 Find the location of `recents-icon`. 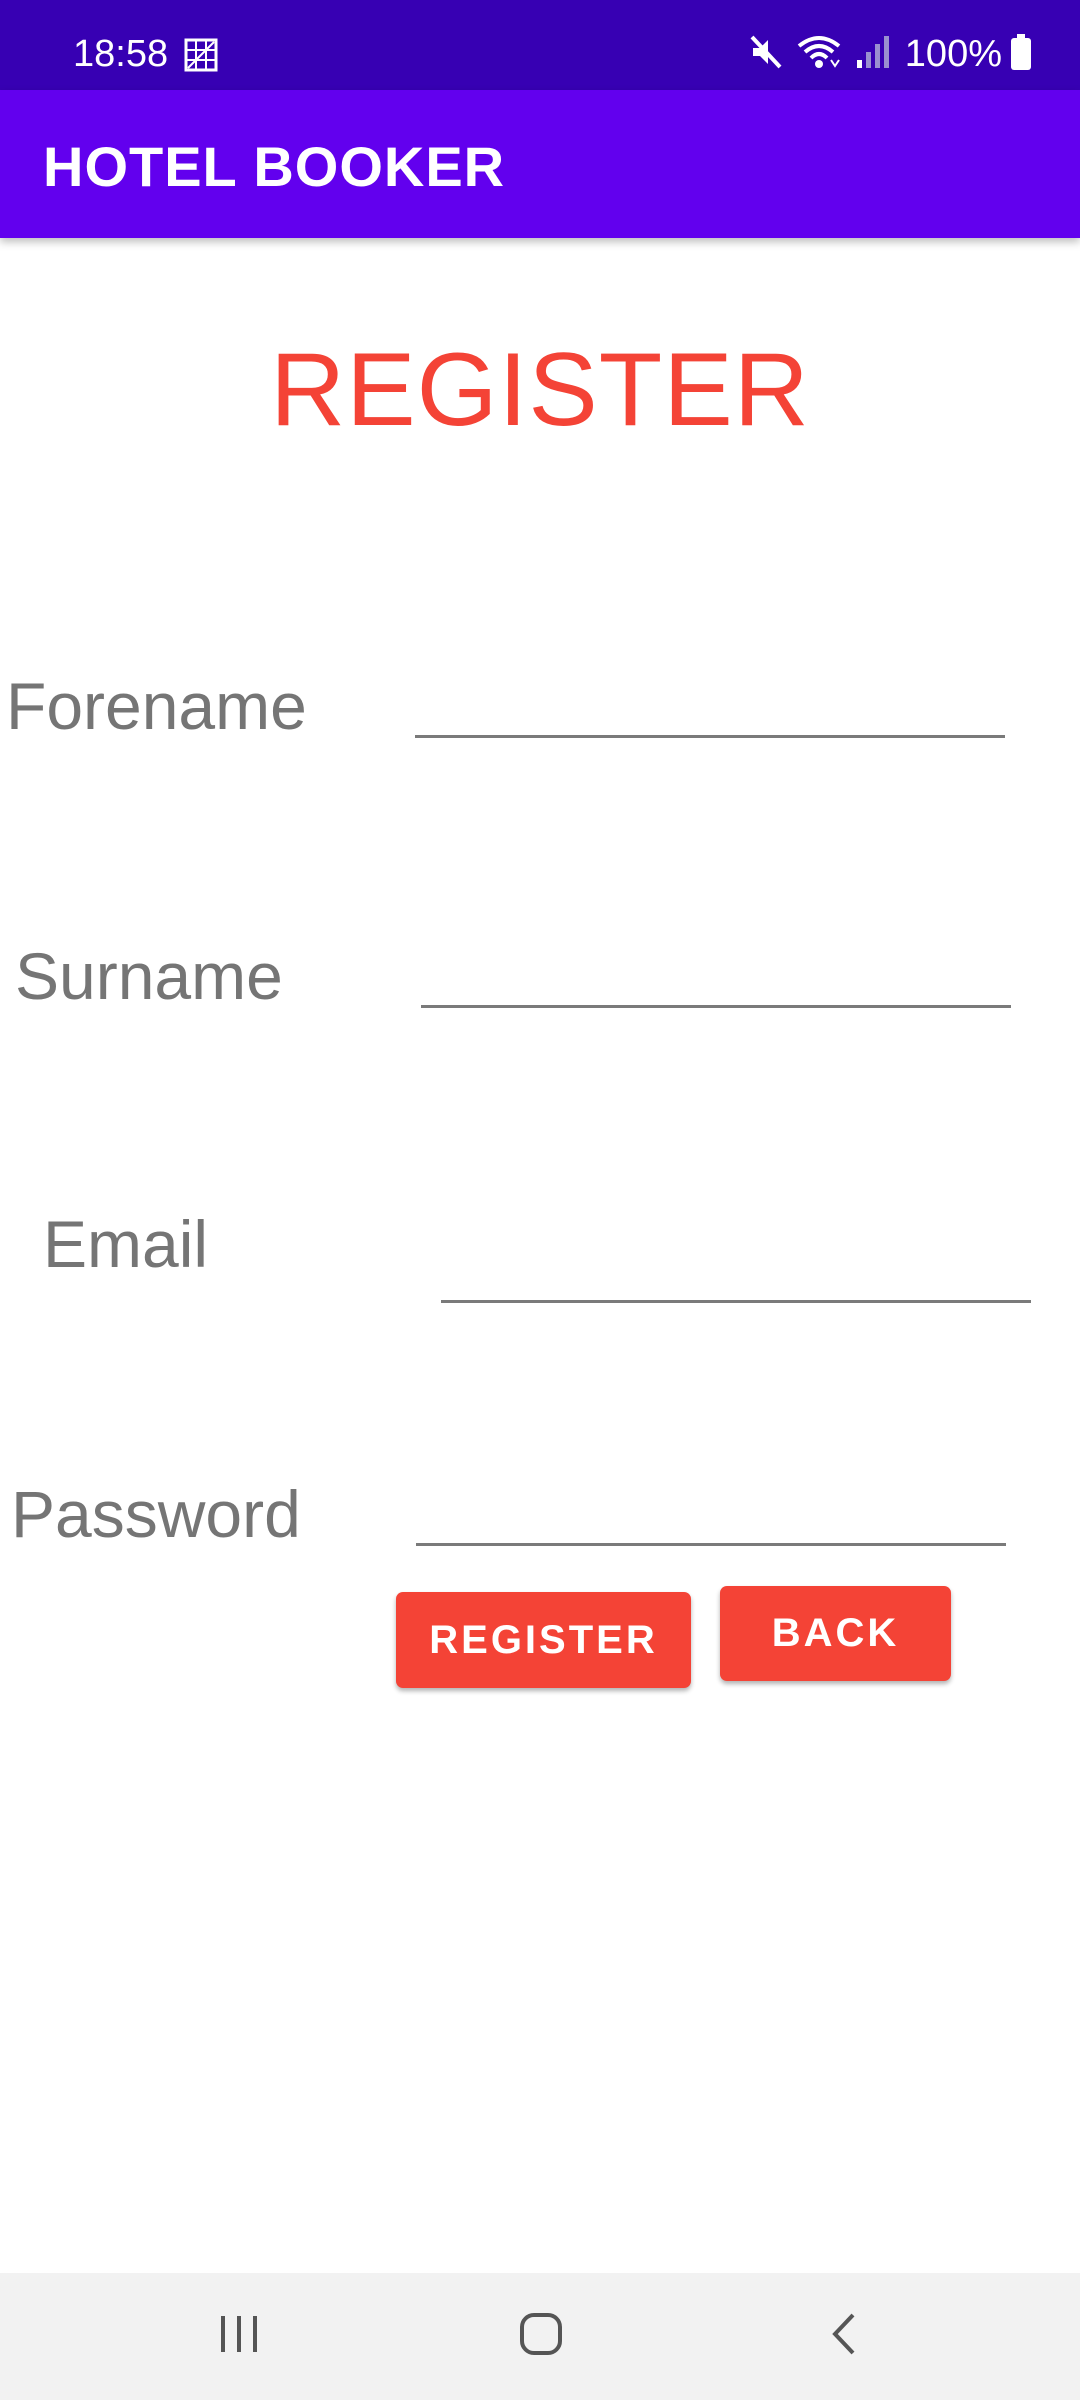

recents-icon is located at coordinates (239, 2336).